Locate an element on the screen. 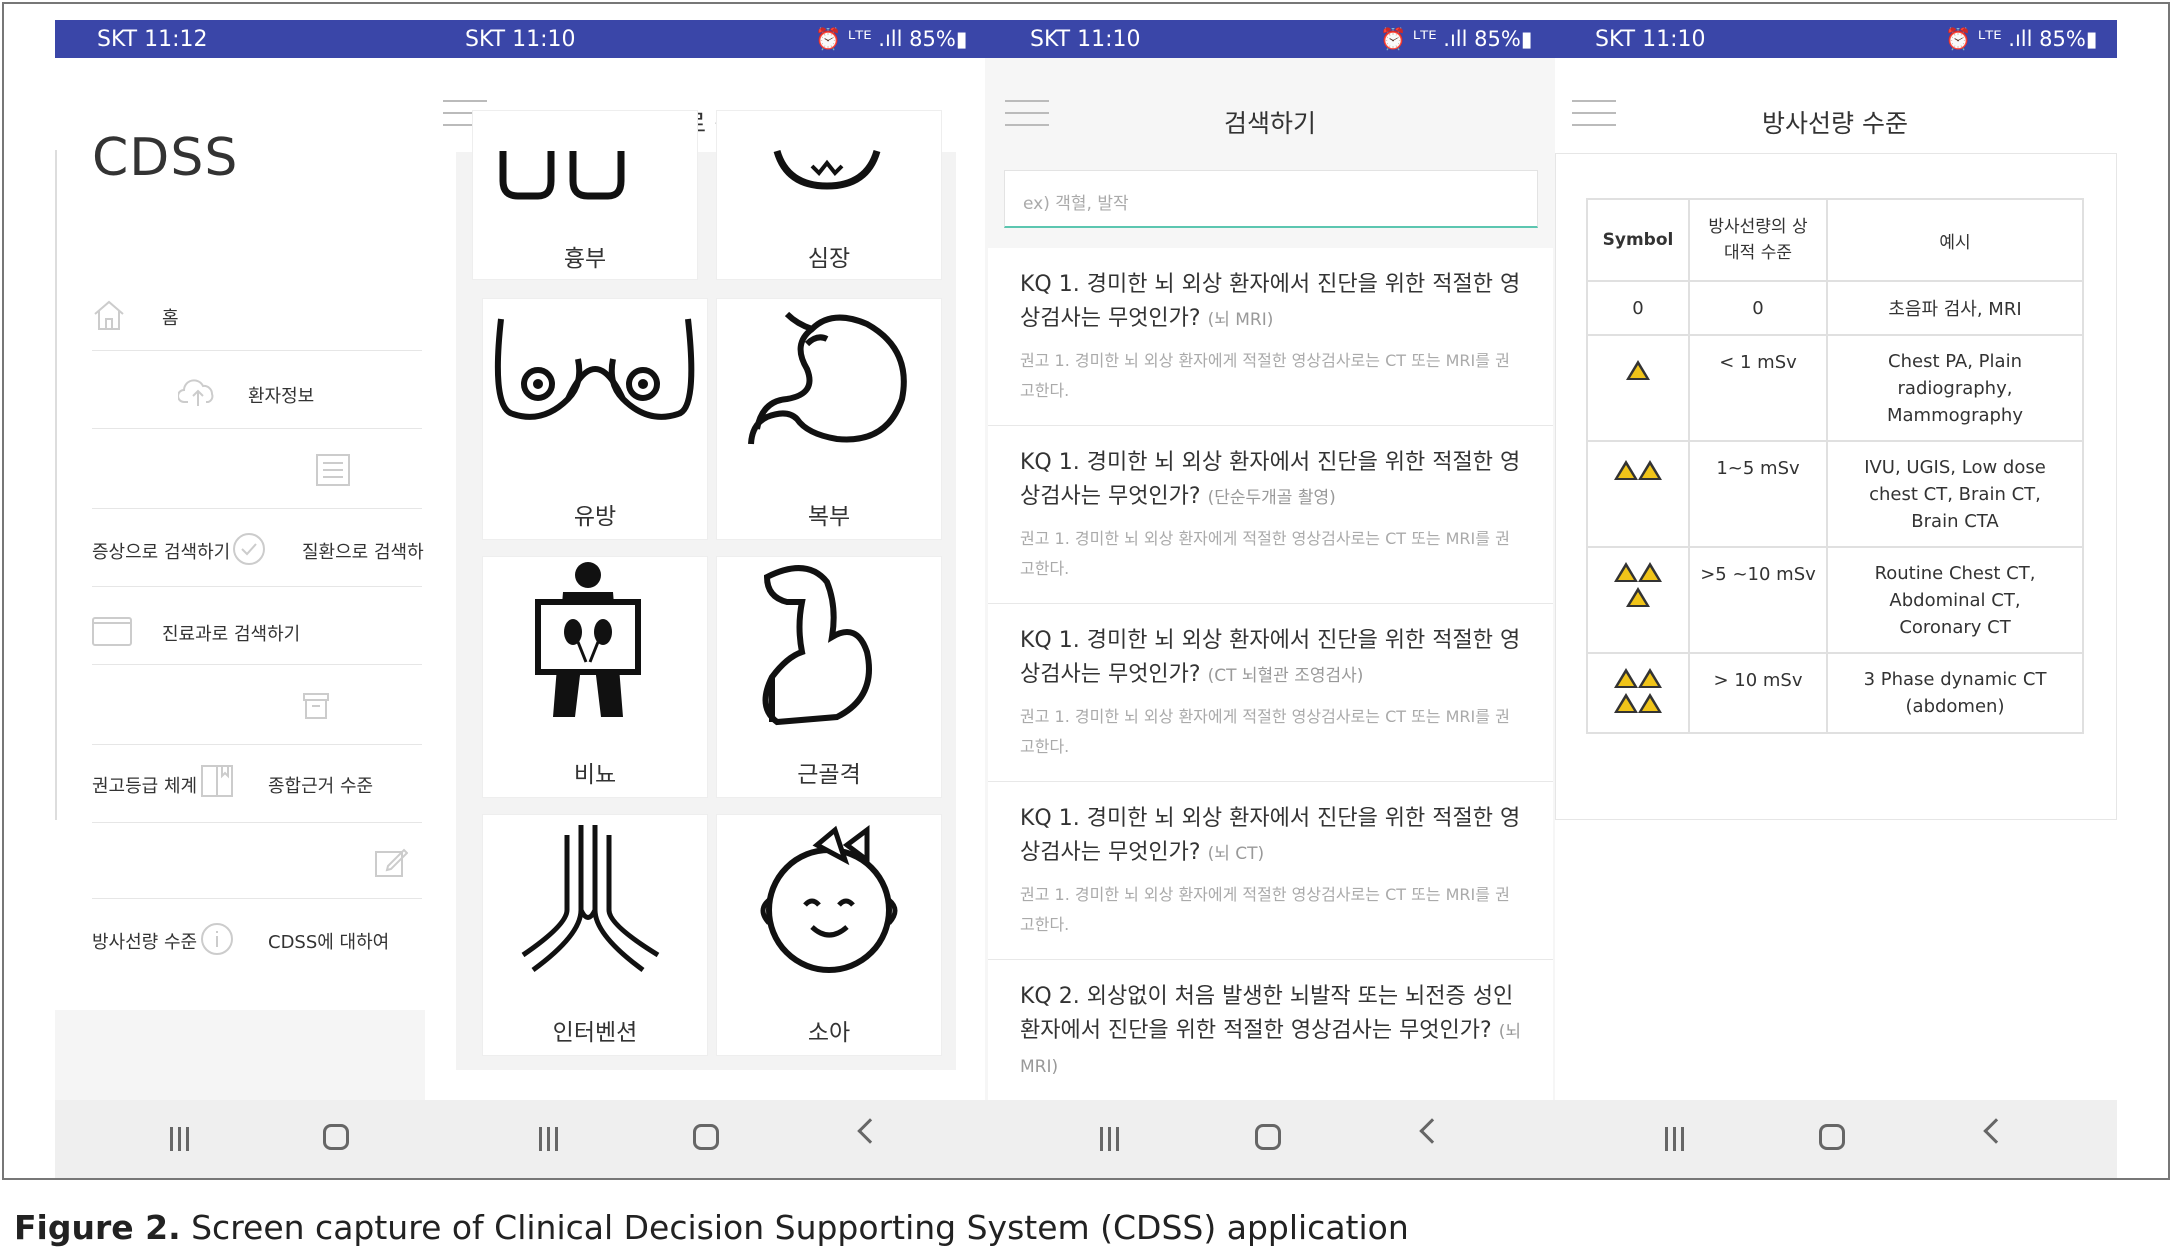 Image resolution: width=2172 pixels, height=1249 pixels. screen3-title: 검색하기 is located at coordinates (1269, 123).